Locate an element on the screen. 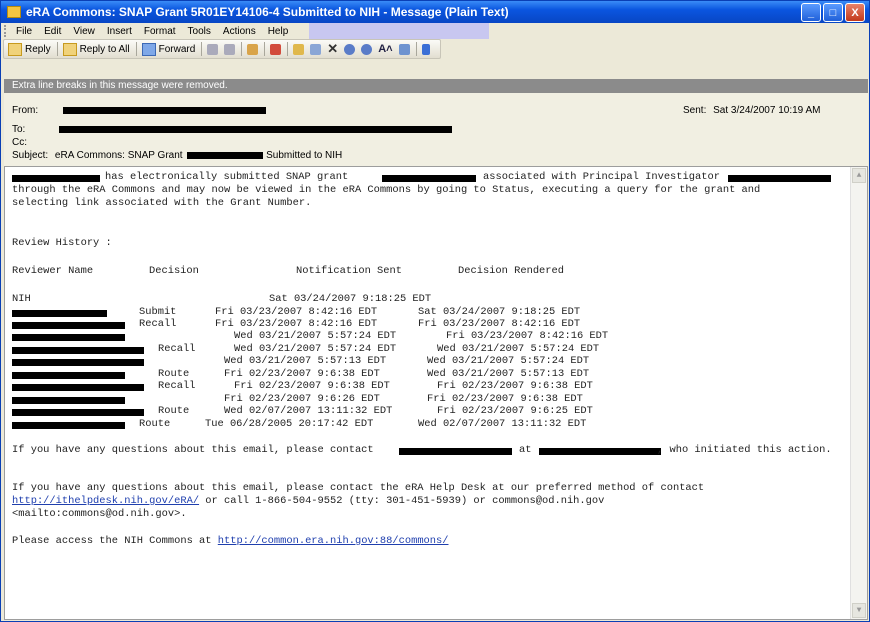  junk-folder-icon is located at coordinates (299, 49).